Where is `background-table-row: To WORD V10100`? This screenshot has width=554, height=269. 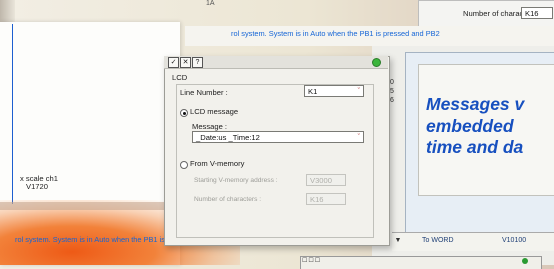
background-table-row: To WORD V10100 is located at coordinates (473, 241).